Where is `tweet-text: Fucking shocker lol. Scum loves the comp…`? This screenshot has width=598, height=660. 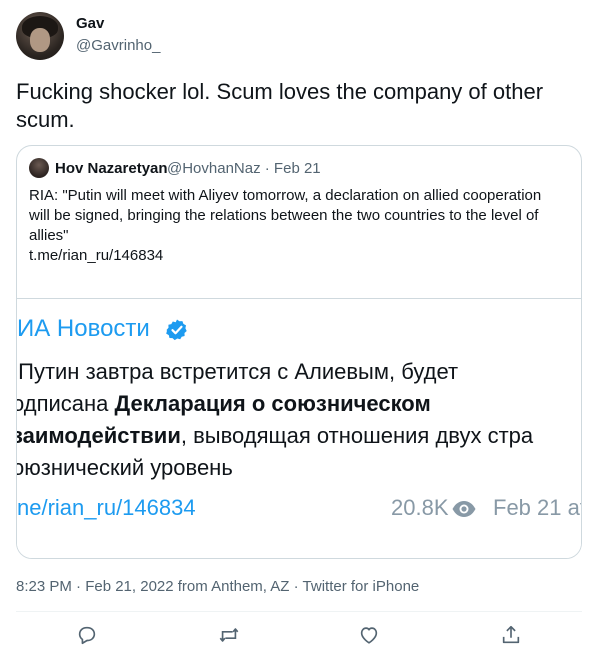
tweet-text: Fucking shocker lol. Scum loves the comp… is located at coordinates (280, 105).